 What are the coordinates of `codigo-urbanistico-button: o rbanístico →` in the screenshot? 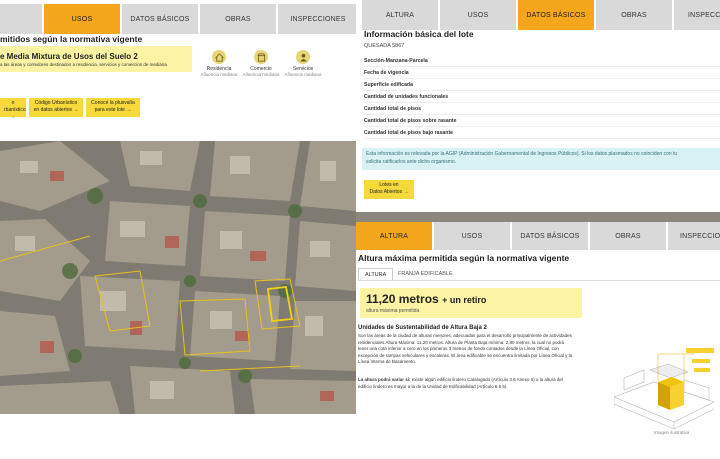 It's located at (13, 109).